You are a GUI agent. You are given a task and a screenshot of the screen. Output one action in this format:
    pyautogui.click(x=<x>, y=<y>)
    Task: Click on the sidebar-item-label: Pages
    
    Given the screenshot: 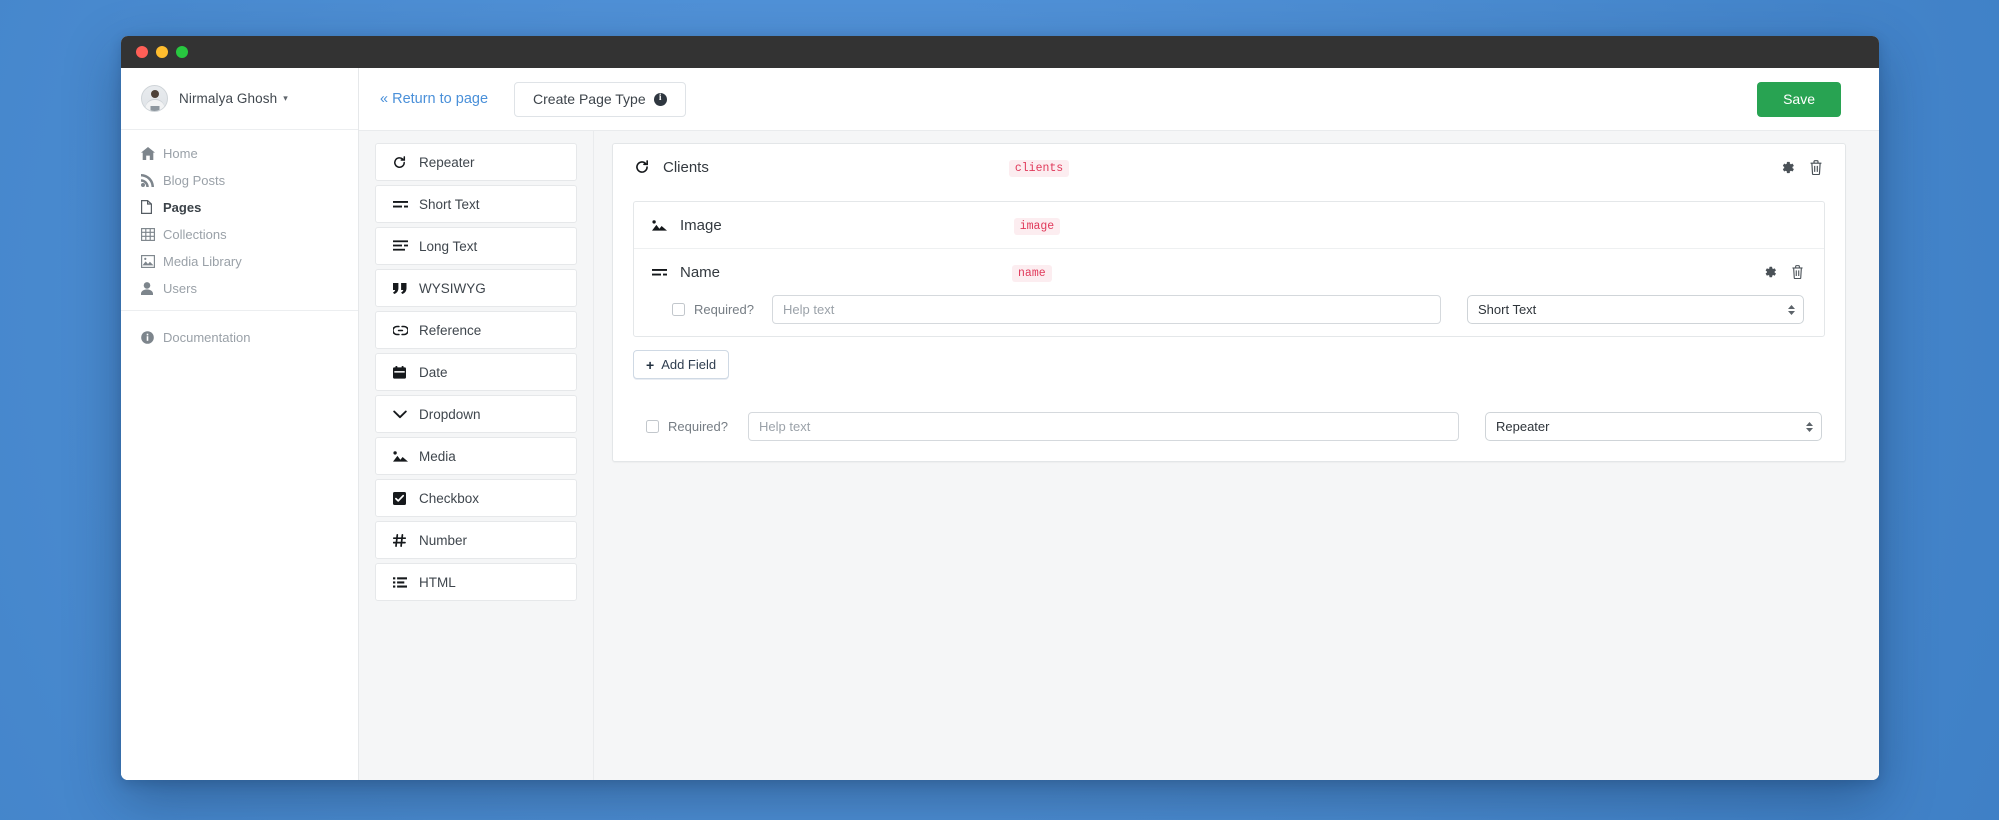 What is the action you would take?
    pyautogui.click(x=182, y=207)
    